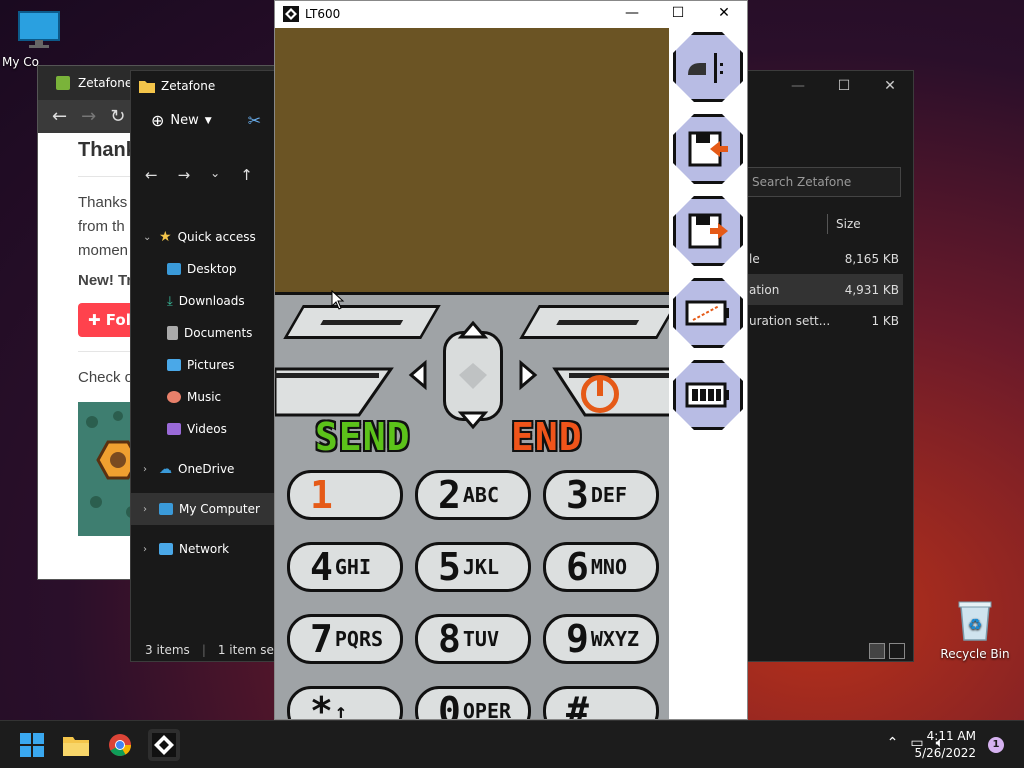  What do you see at coordinates (345, 567) in the screenshot?
I see `key-4: 4 GHI` at bounding box center [345, 567].